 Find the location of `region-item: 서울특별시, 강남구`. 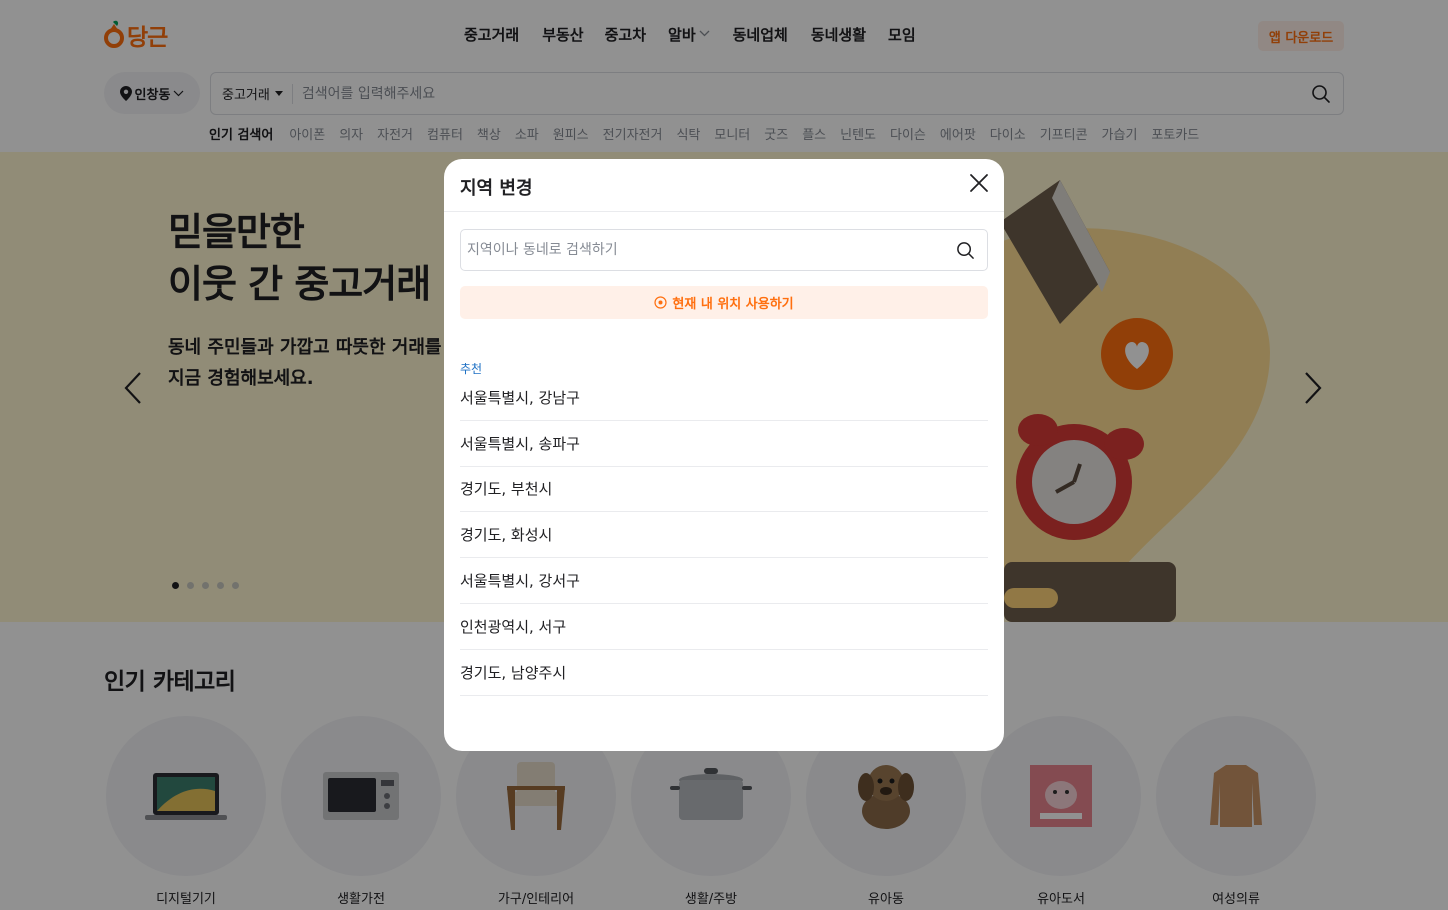

region-item: 서울특별시, 강남구 is located at coordinates (724, 398).